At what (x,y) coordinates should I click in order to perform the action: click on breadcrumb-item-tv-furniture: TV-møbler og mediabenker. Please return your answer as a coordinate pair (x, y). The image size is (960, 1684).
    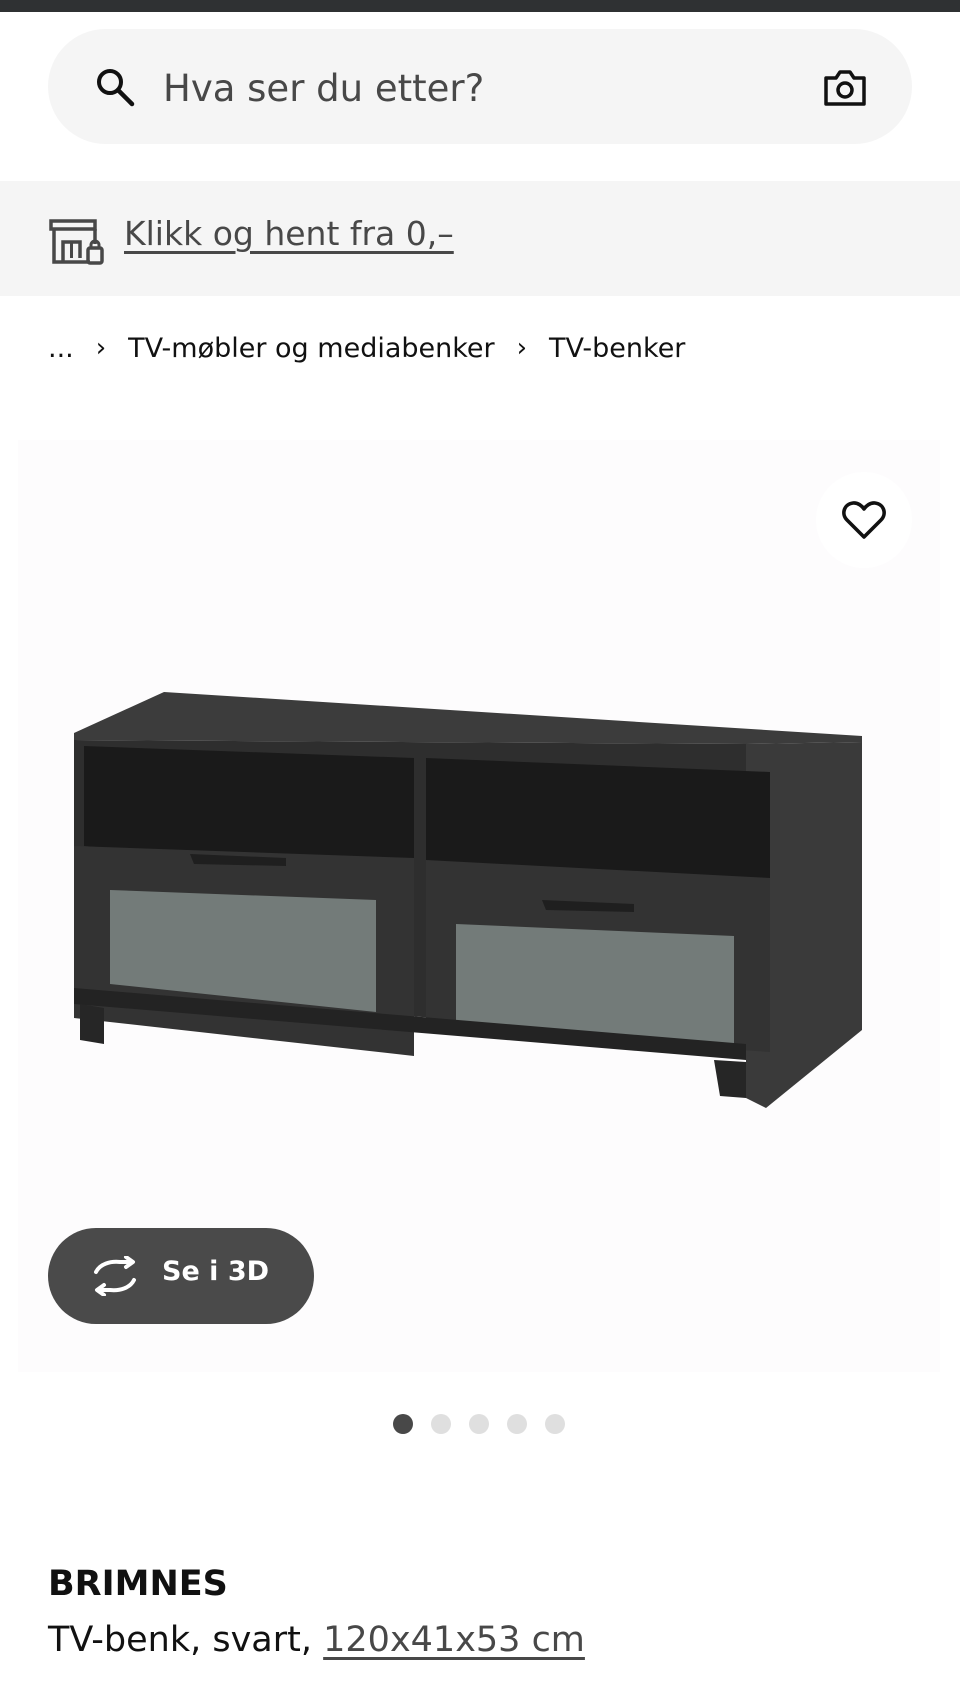
    Looking at the image, I should click on (311, 348).